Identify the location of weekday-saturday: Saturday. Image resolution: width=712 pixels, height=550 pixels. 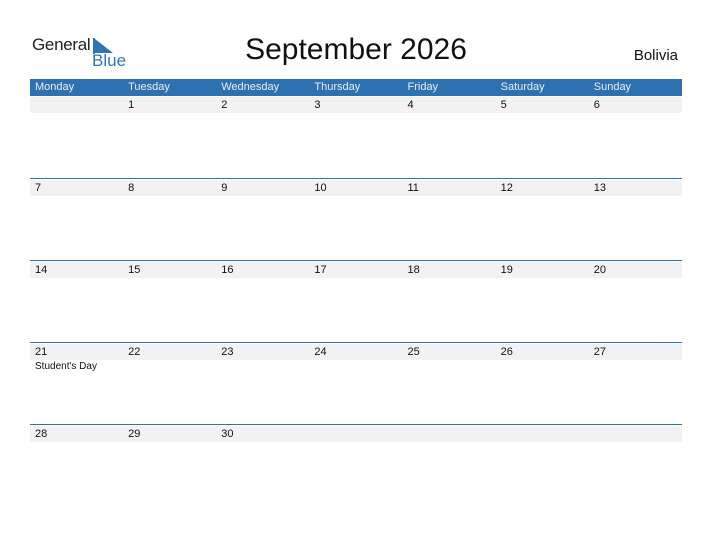
(522, 87).